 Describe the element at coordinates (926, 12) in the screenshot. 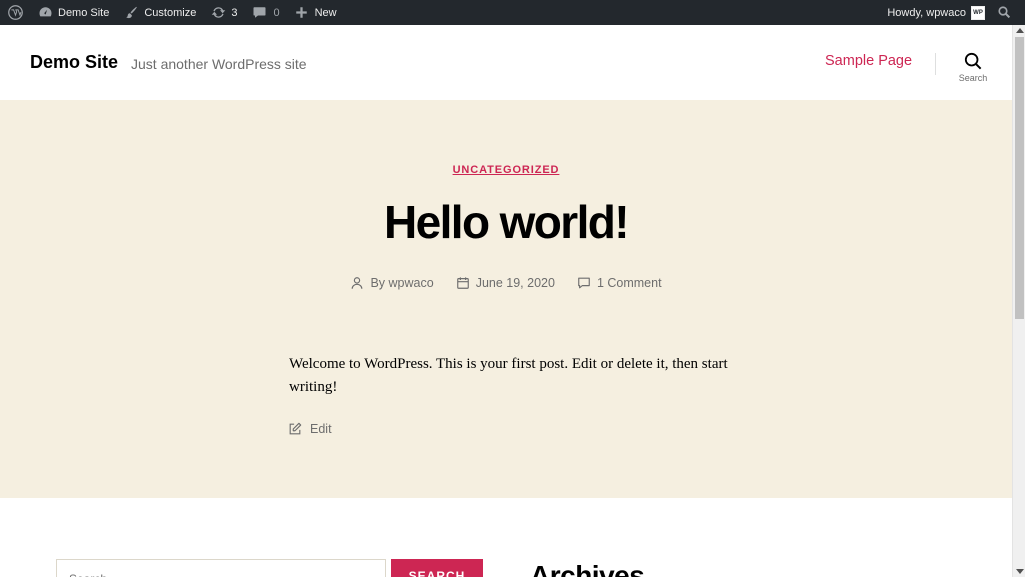

I see `howdy-label: Howdy, wpwaco` at that location.